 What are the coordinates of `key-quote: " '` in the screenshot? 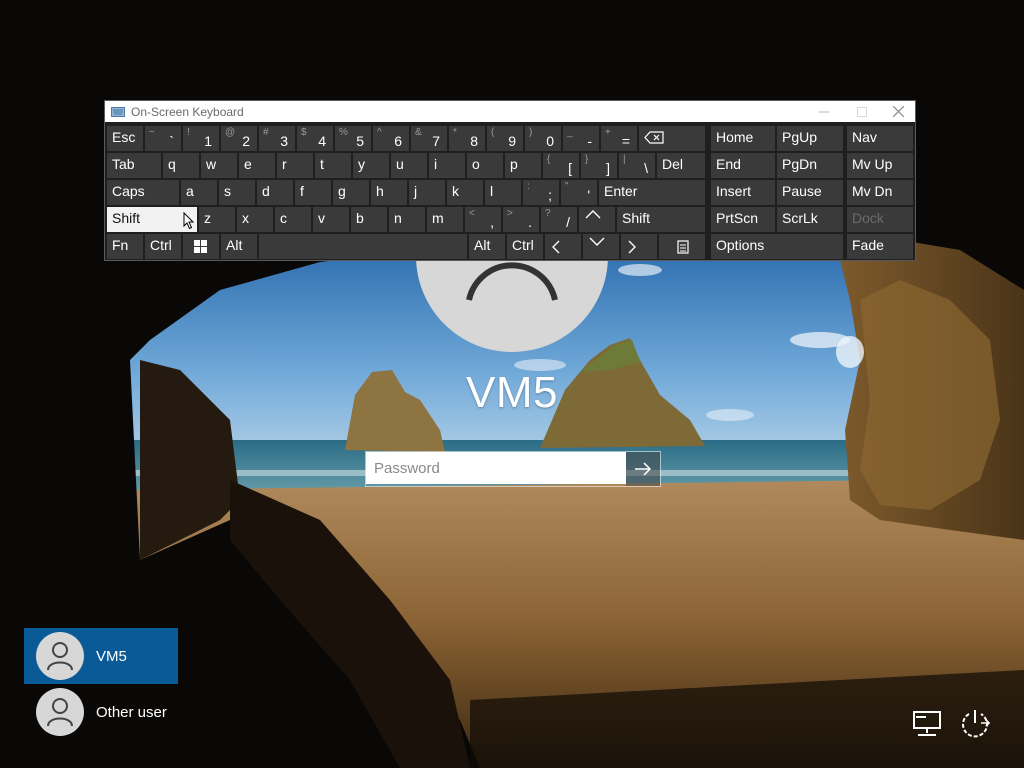 It's located at (579, 192).